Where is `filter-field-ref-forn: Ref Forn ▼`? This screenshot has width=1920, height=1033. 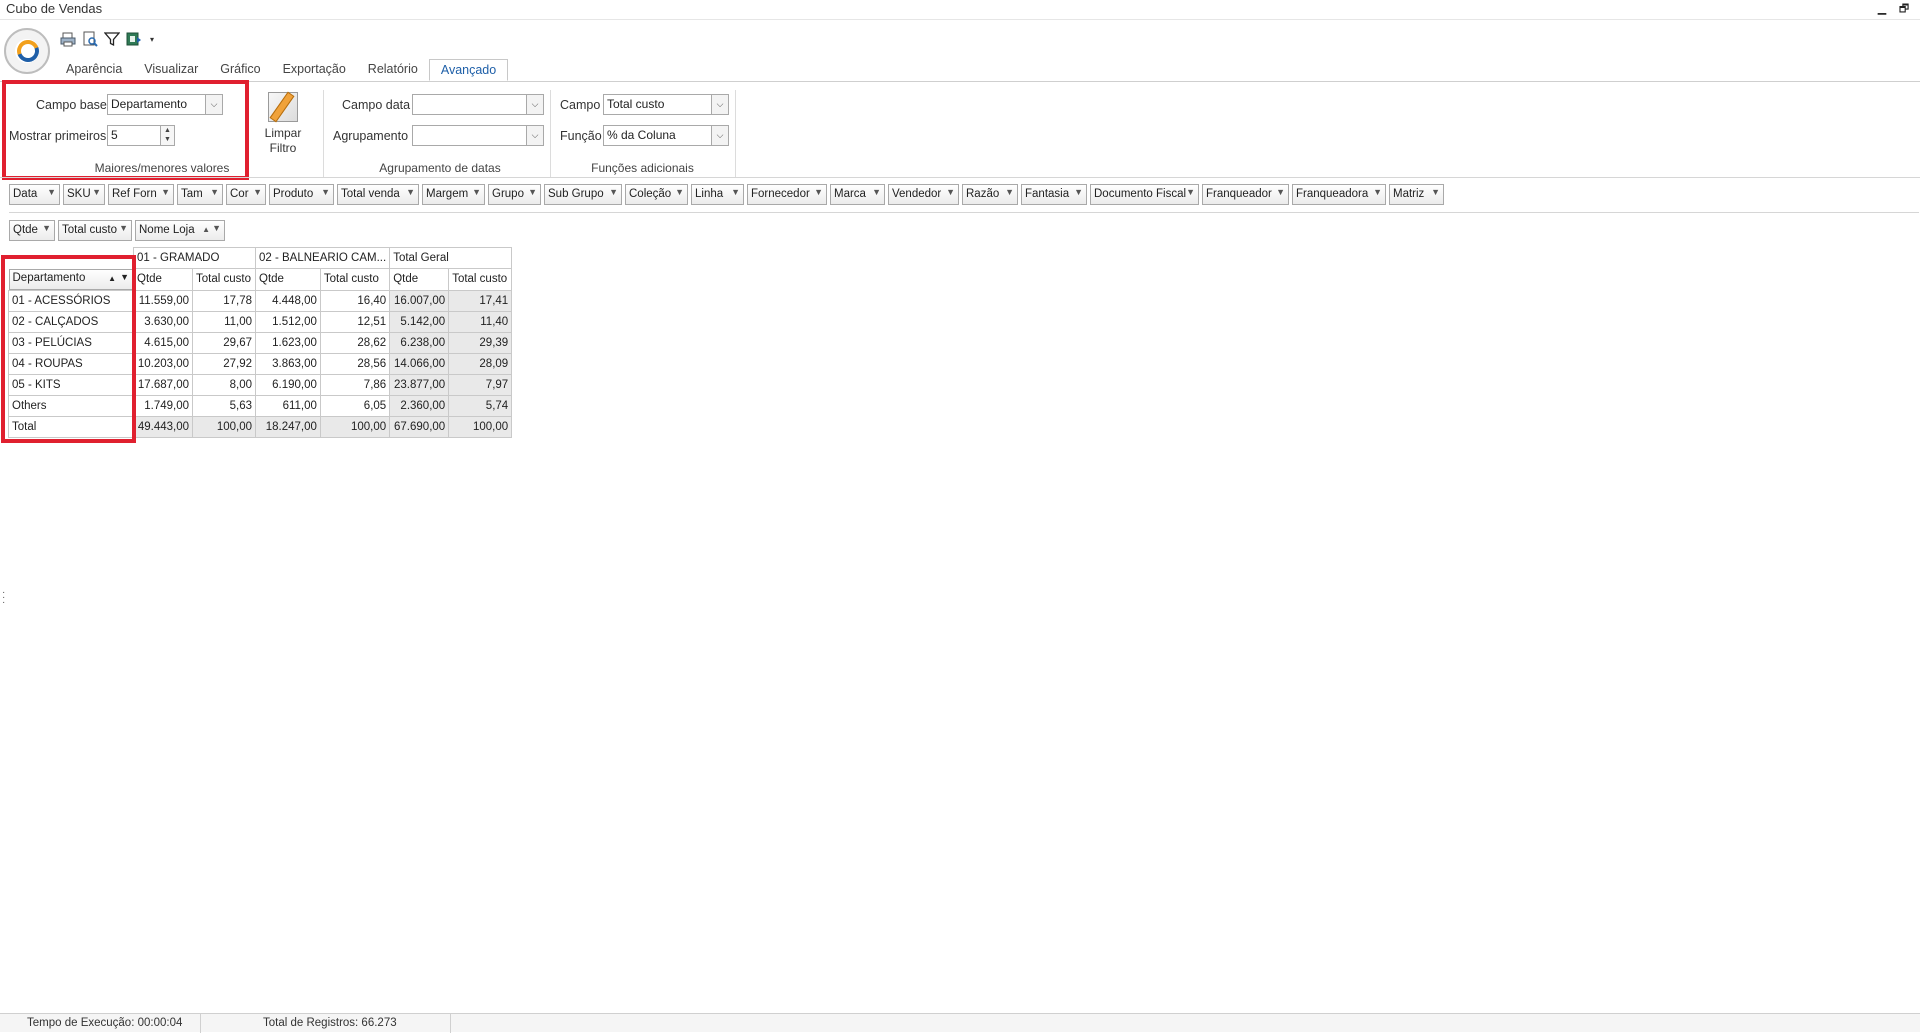 filter-field-ref-forn: Ref Forn ▼ is located at coordinates (141, 194).